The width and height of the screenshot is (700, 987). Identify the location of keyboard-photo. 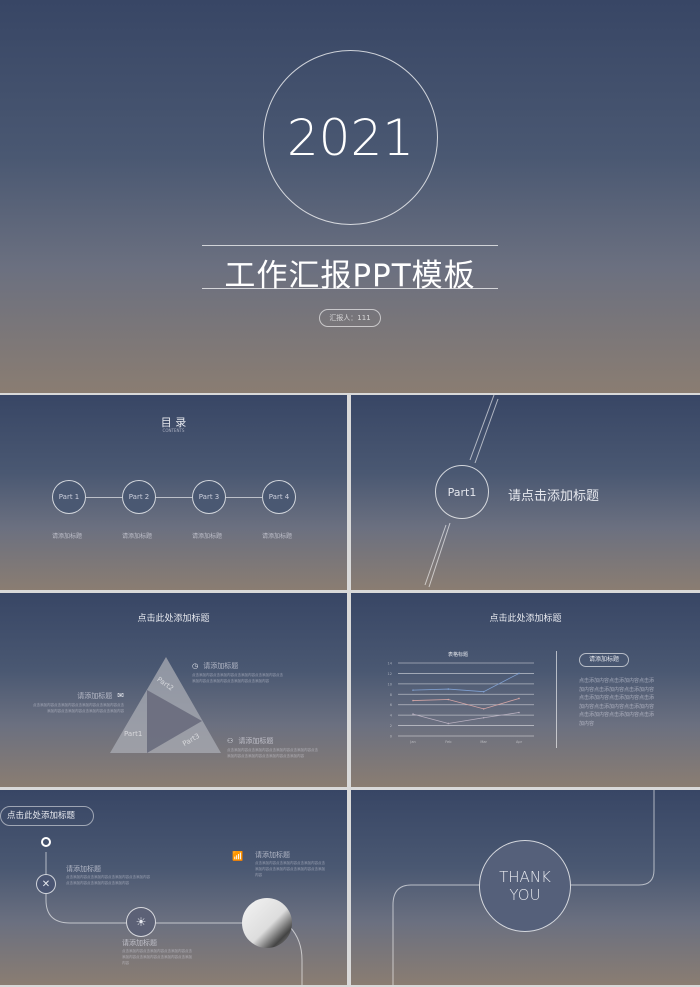
(267, 923).